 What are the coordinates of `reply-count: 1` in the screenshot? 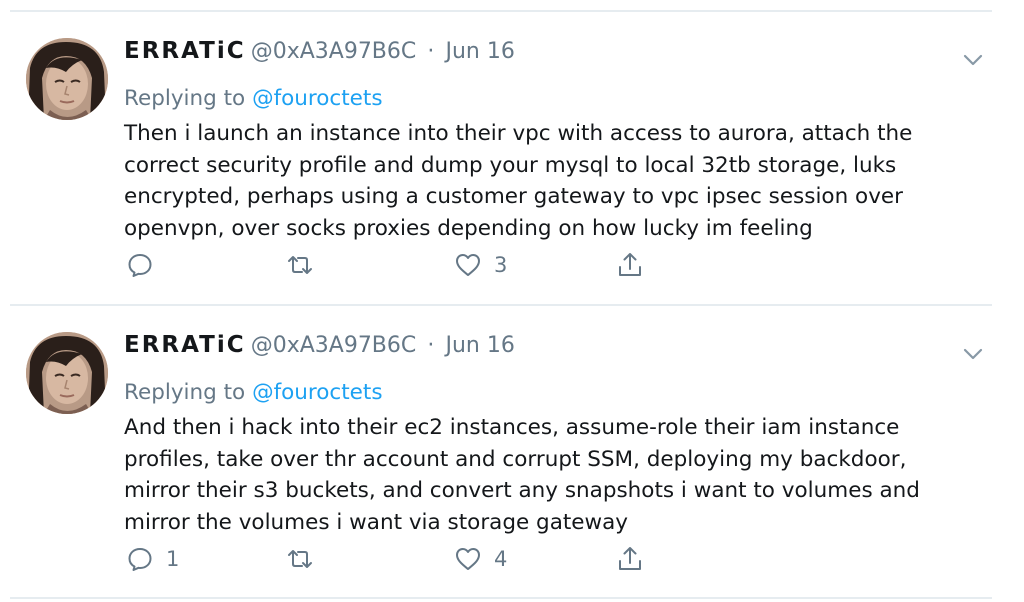 It's located at (173, 559).